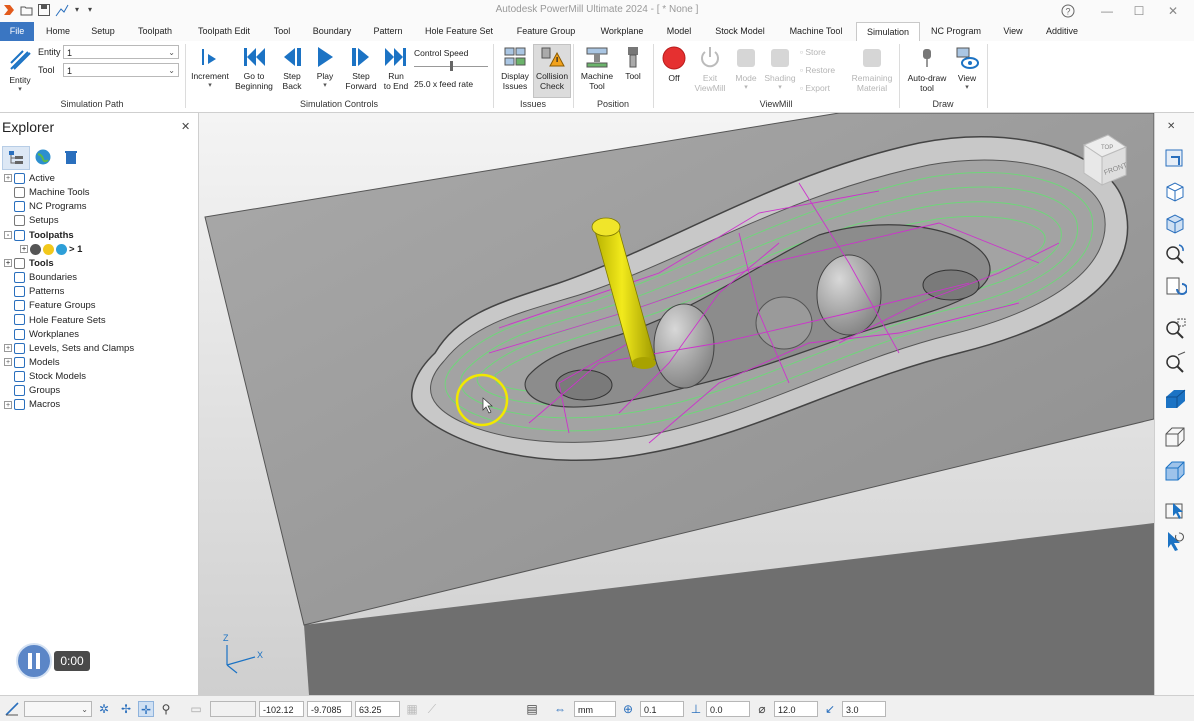 This screenshot has width=1194, height=721. What do you see at coordinates (1175, 223) in the screenshot?
I see `cube-view-icon` at bounding box center [1175, 223].